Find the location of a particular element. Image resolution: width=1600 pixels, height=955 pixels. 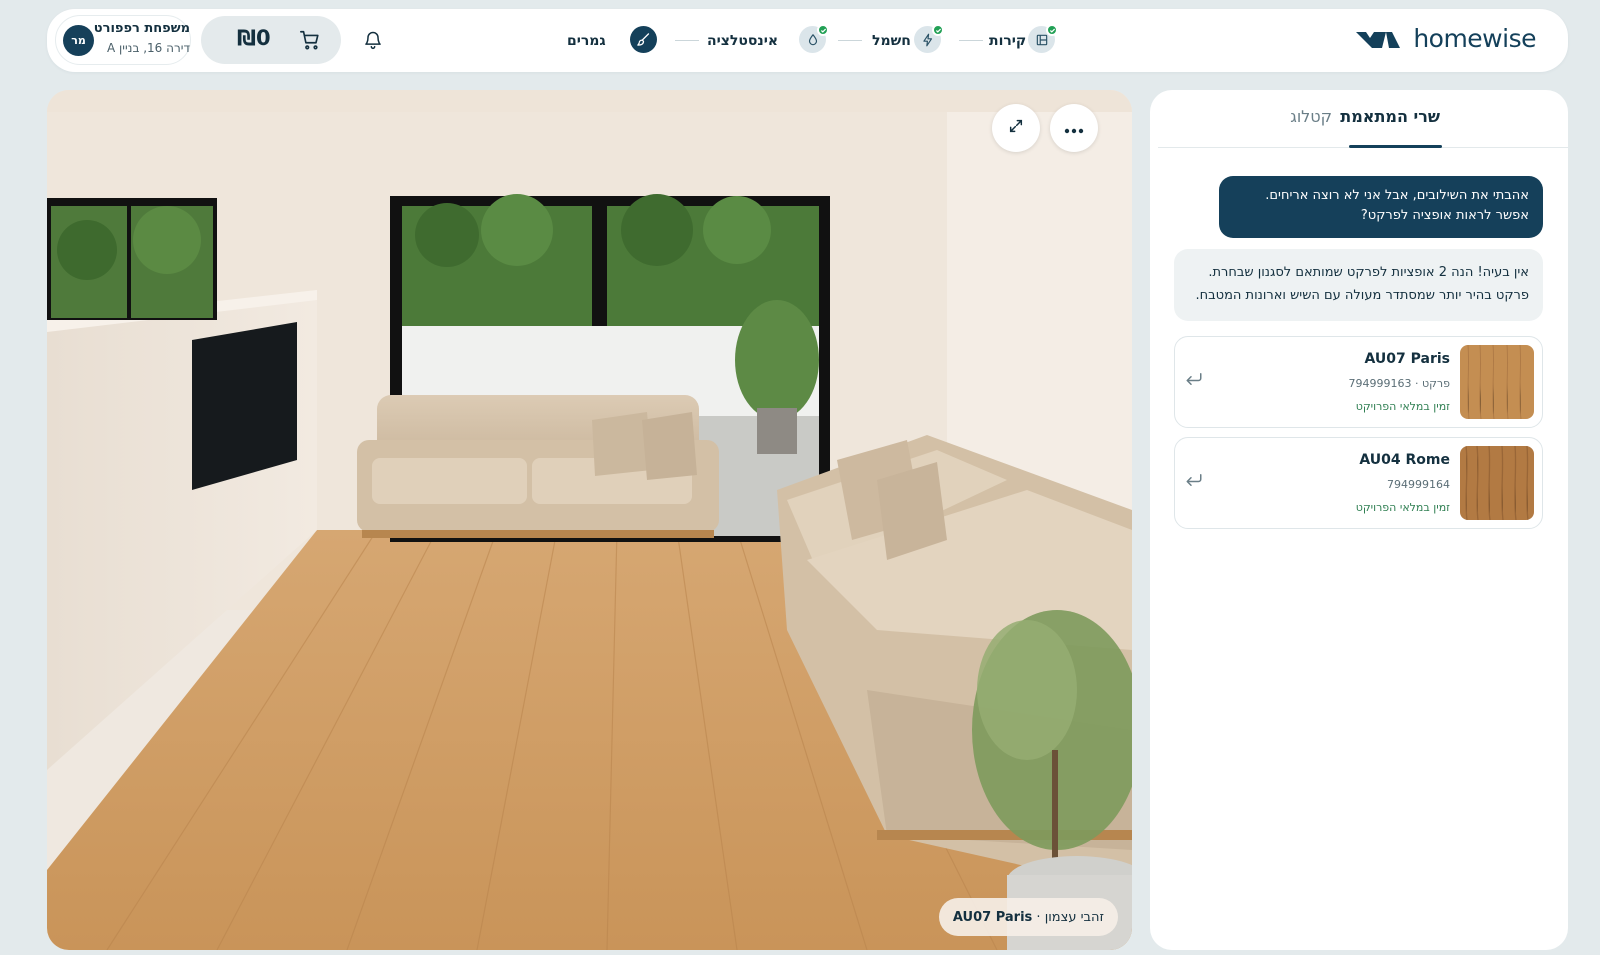

more-horizontal-icon is located at coordinates (1074, 128).